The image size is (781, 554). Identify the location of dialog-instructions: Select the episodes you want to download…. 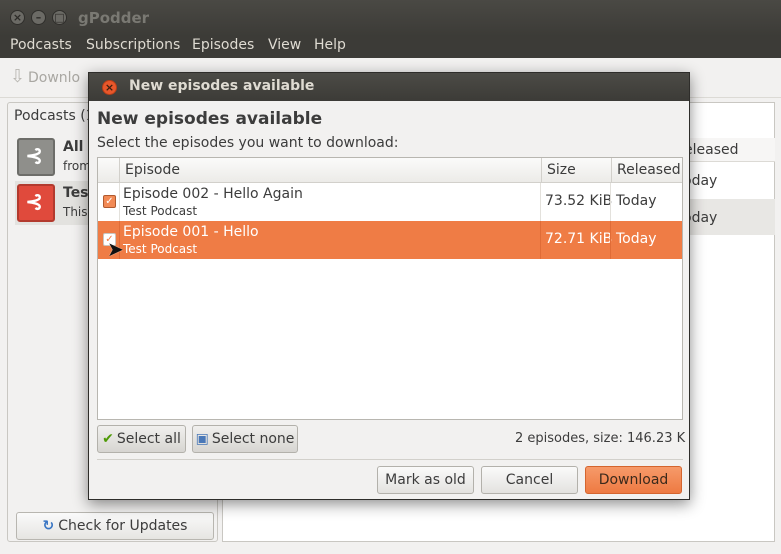
(248, 143).